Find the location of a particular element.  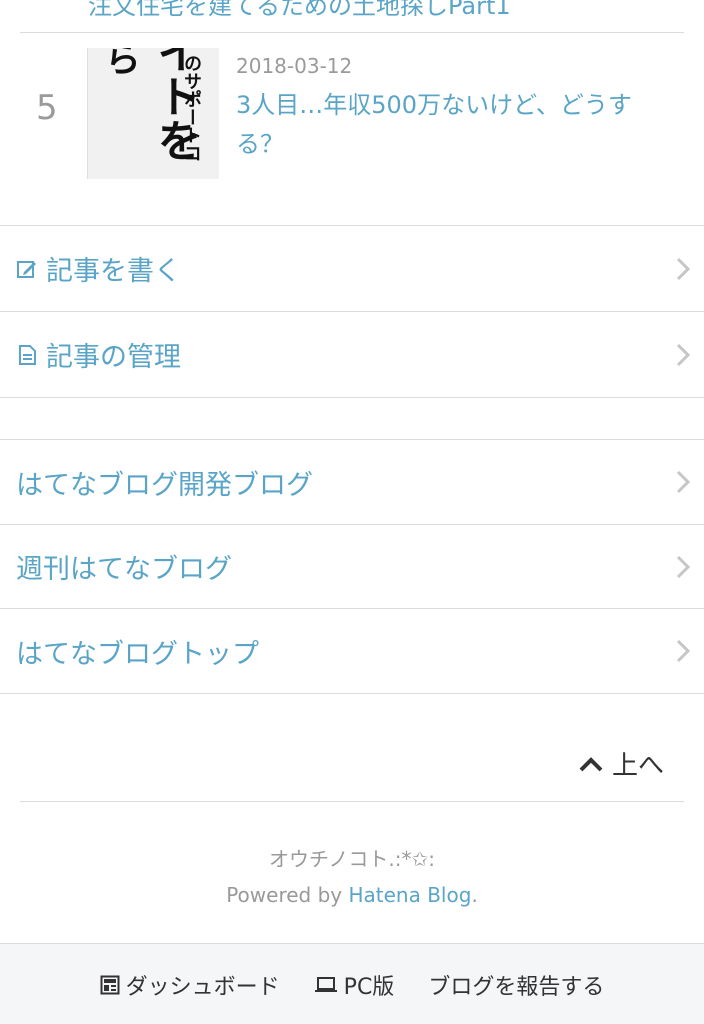

powered-prefix: Powered by is located at coordinates (287, 895).